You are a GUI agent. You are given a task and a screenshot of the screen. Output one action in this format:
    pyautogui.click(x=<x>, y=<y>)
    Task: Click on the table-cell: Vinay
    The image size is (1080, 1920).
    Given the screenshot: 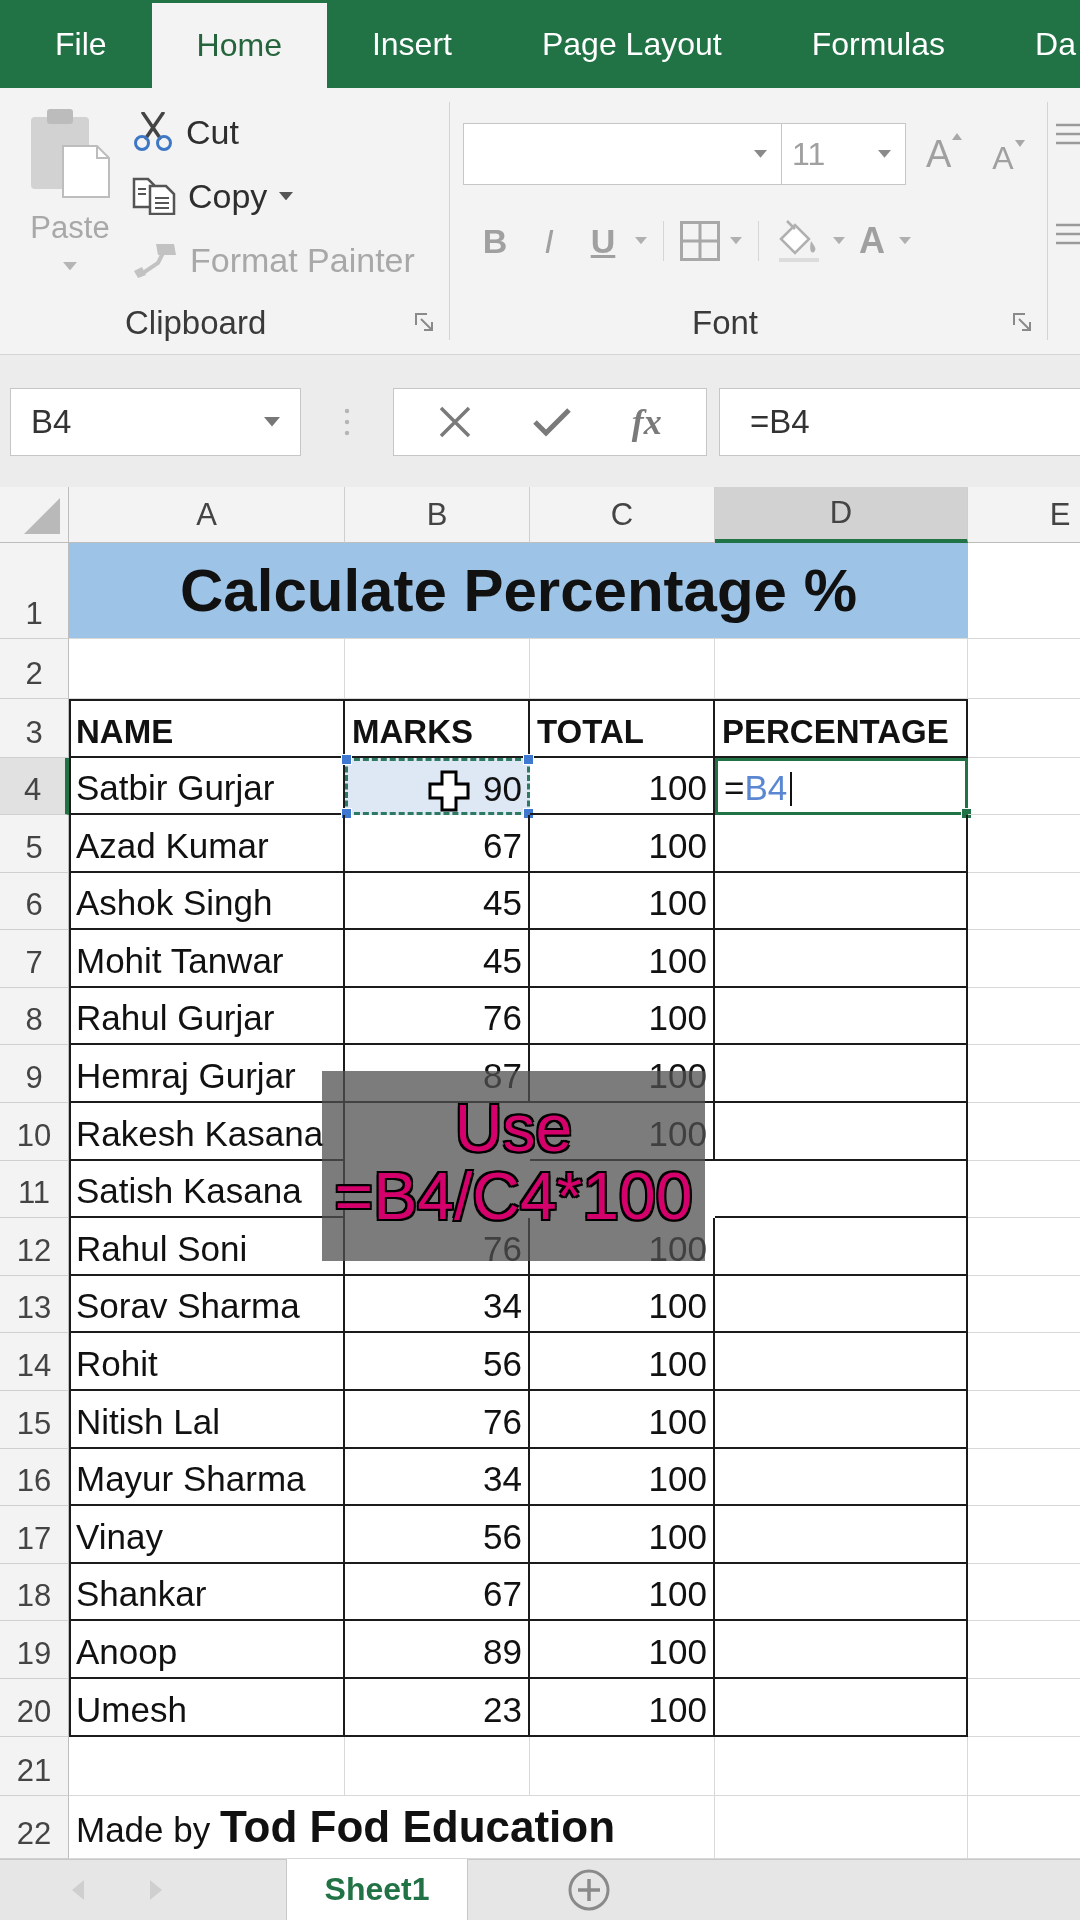 What is the action you would take?
    pyautogui.click(x=207, y=1535)
    